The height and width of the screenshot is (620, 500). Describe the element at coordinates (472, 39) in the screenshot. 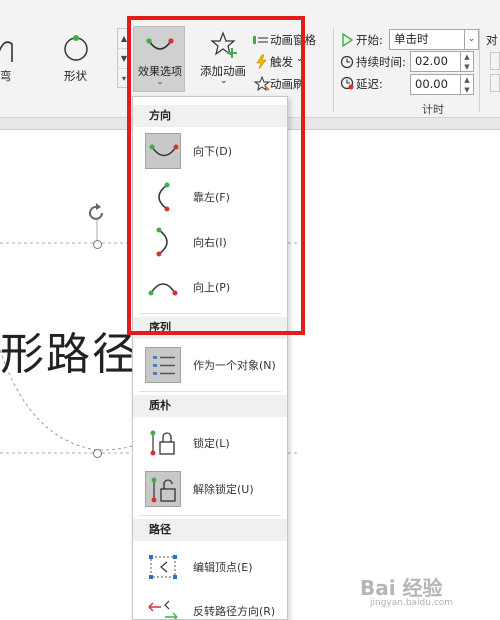

I see `chevron-down-icon: ⌄` at that location.